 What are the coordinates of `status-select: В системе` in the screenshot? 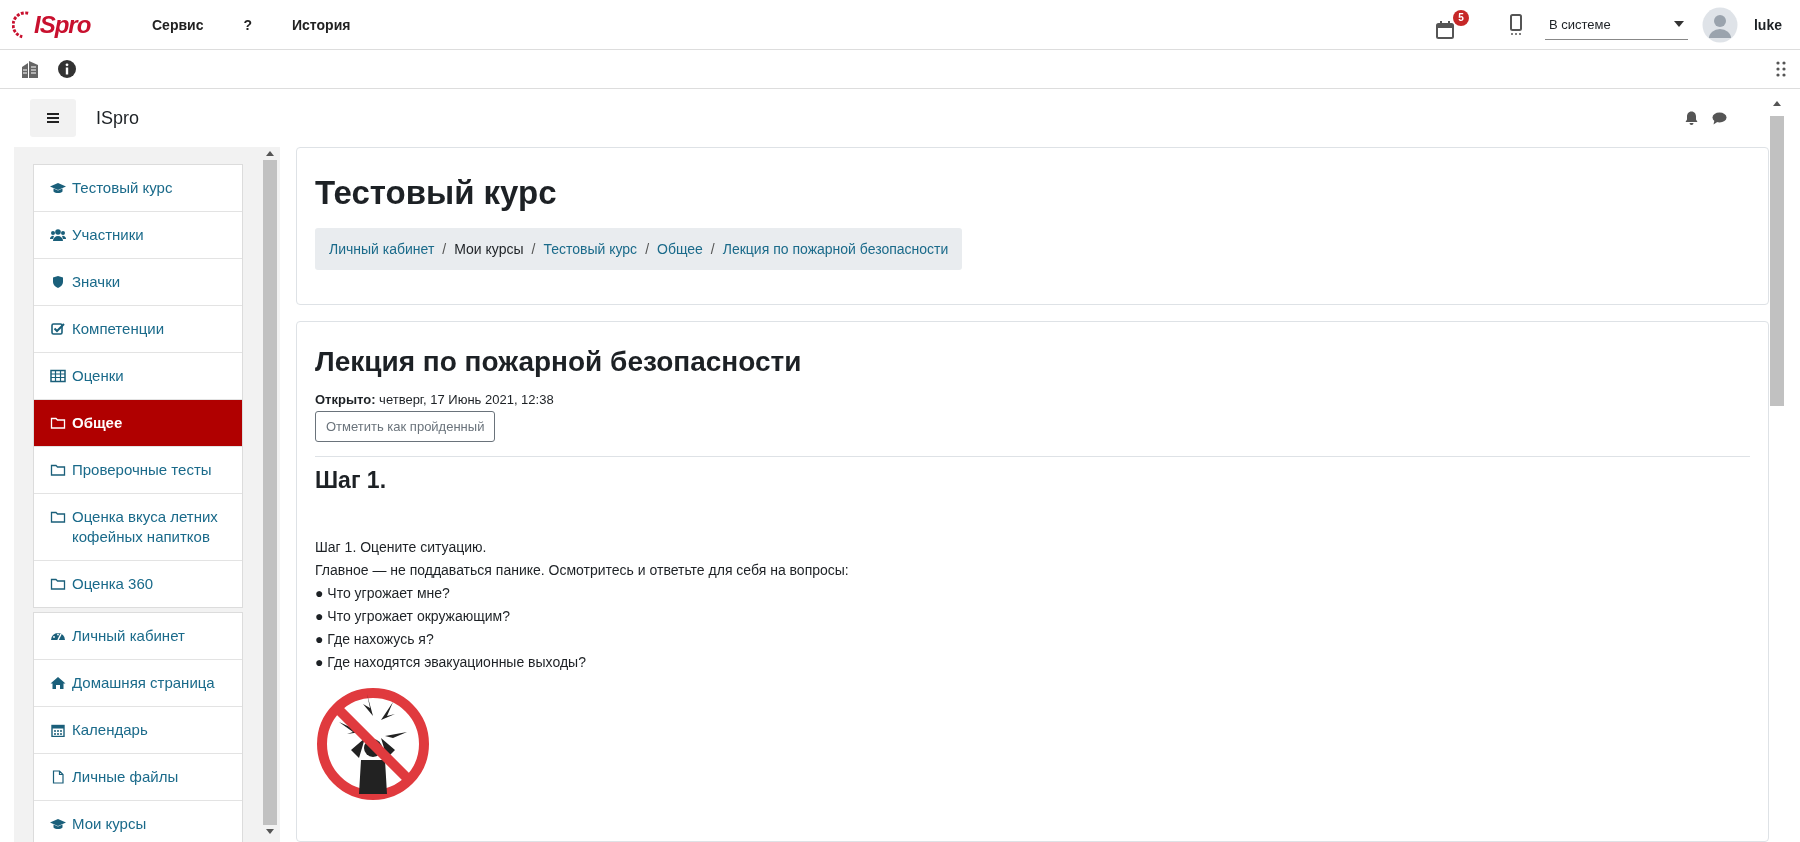 It's located at (1616, 24).